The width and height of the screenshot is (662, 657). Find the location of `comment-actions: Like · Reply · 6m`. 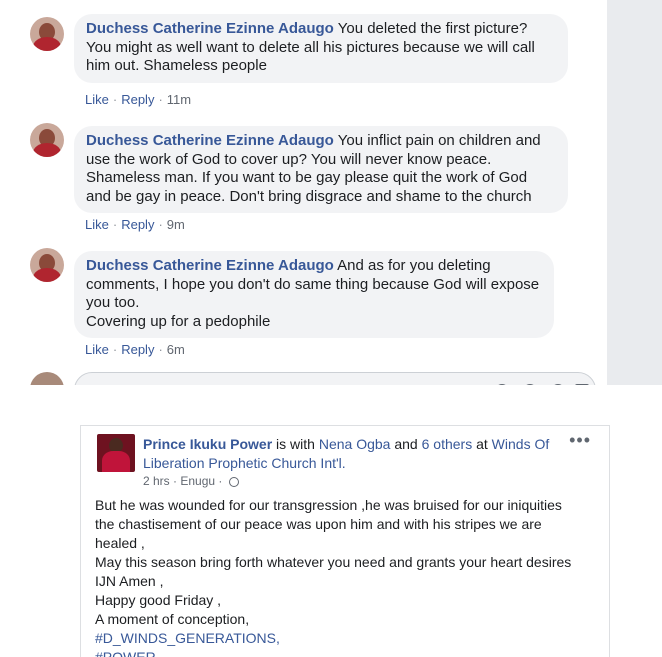

comment-actions: Like · Reply · 6m is located at coordinates (135, 349).